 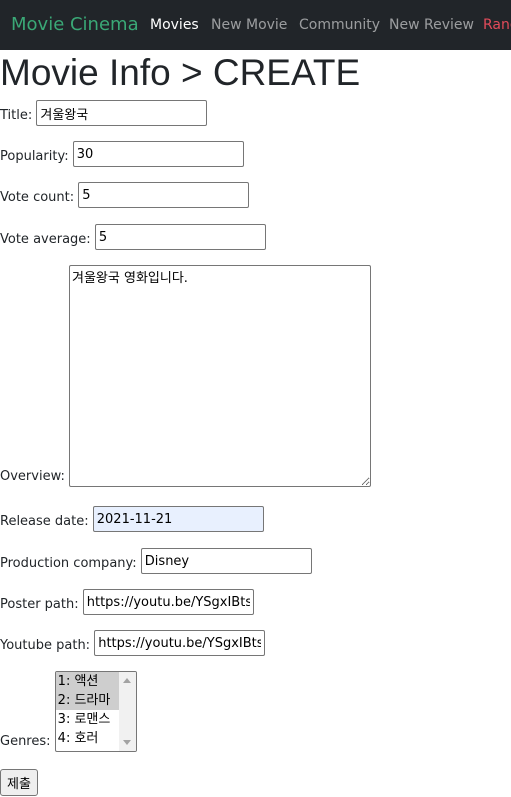 What do you see at coordinates (497, 25) in the screenshot?
I see `nav-link-random: Random` at bounding box center [497, 25].